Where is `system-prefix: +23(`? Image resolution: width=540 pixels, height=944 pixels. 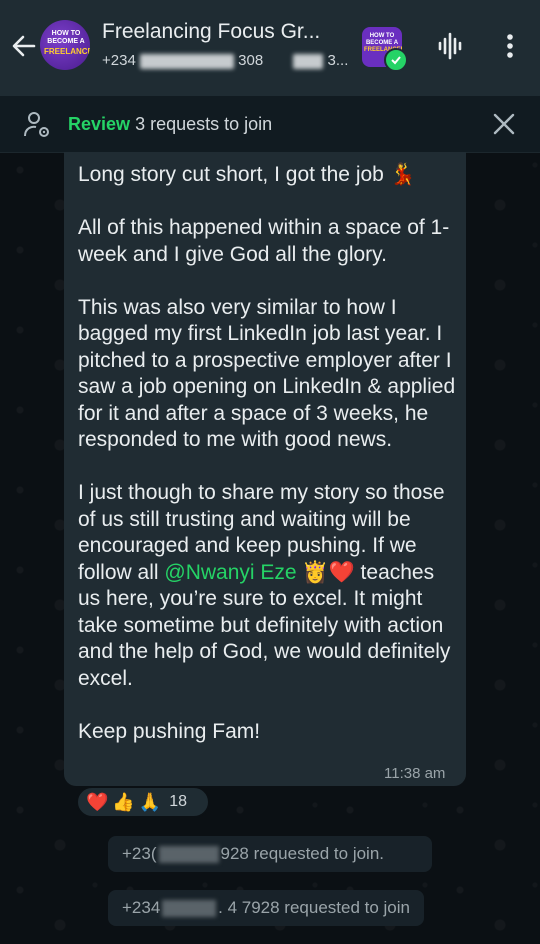 system-prefix: +23( is located at coordinates (139, 853).